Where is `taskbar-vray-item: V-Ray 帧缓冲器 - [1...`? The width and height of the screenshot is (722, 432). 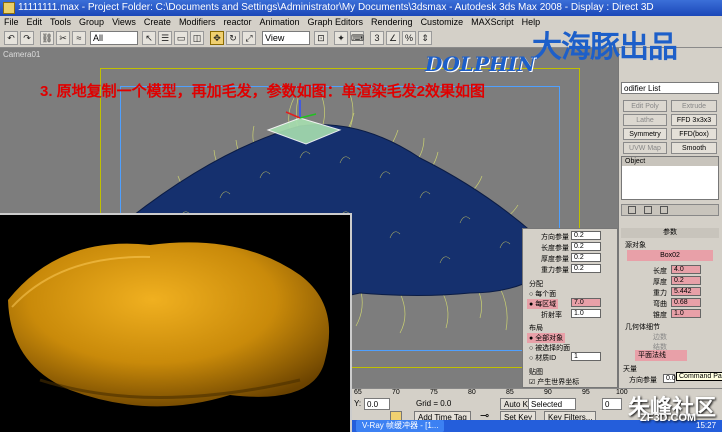 taskbar-vray-item: V-Ray 帧缓冲器 - [1... is located at coordinates (400, 426).